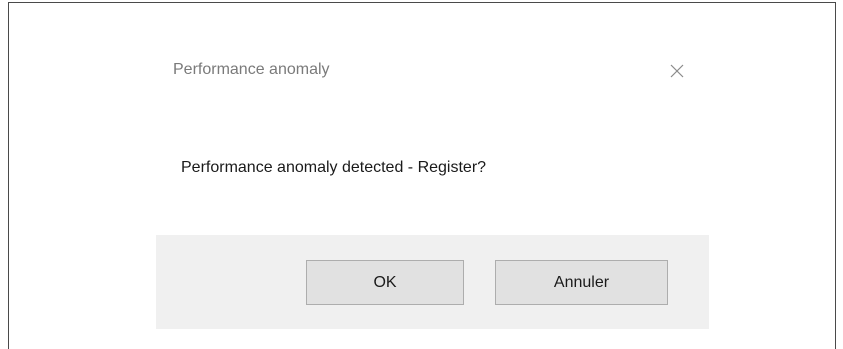  Describe the element at coordinates (835, 175) in the screenshot. I see `window-border-right` at that location.